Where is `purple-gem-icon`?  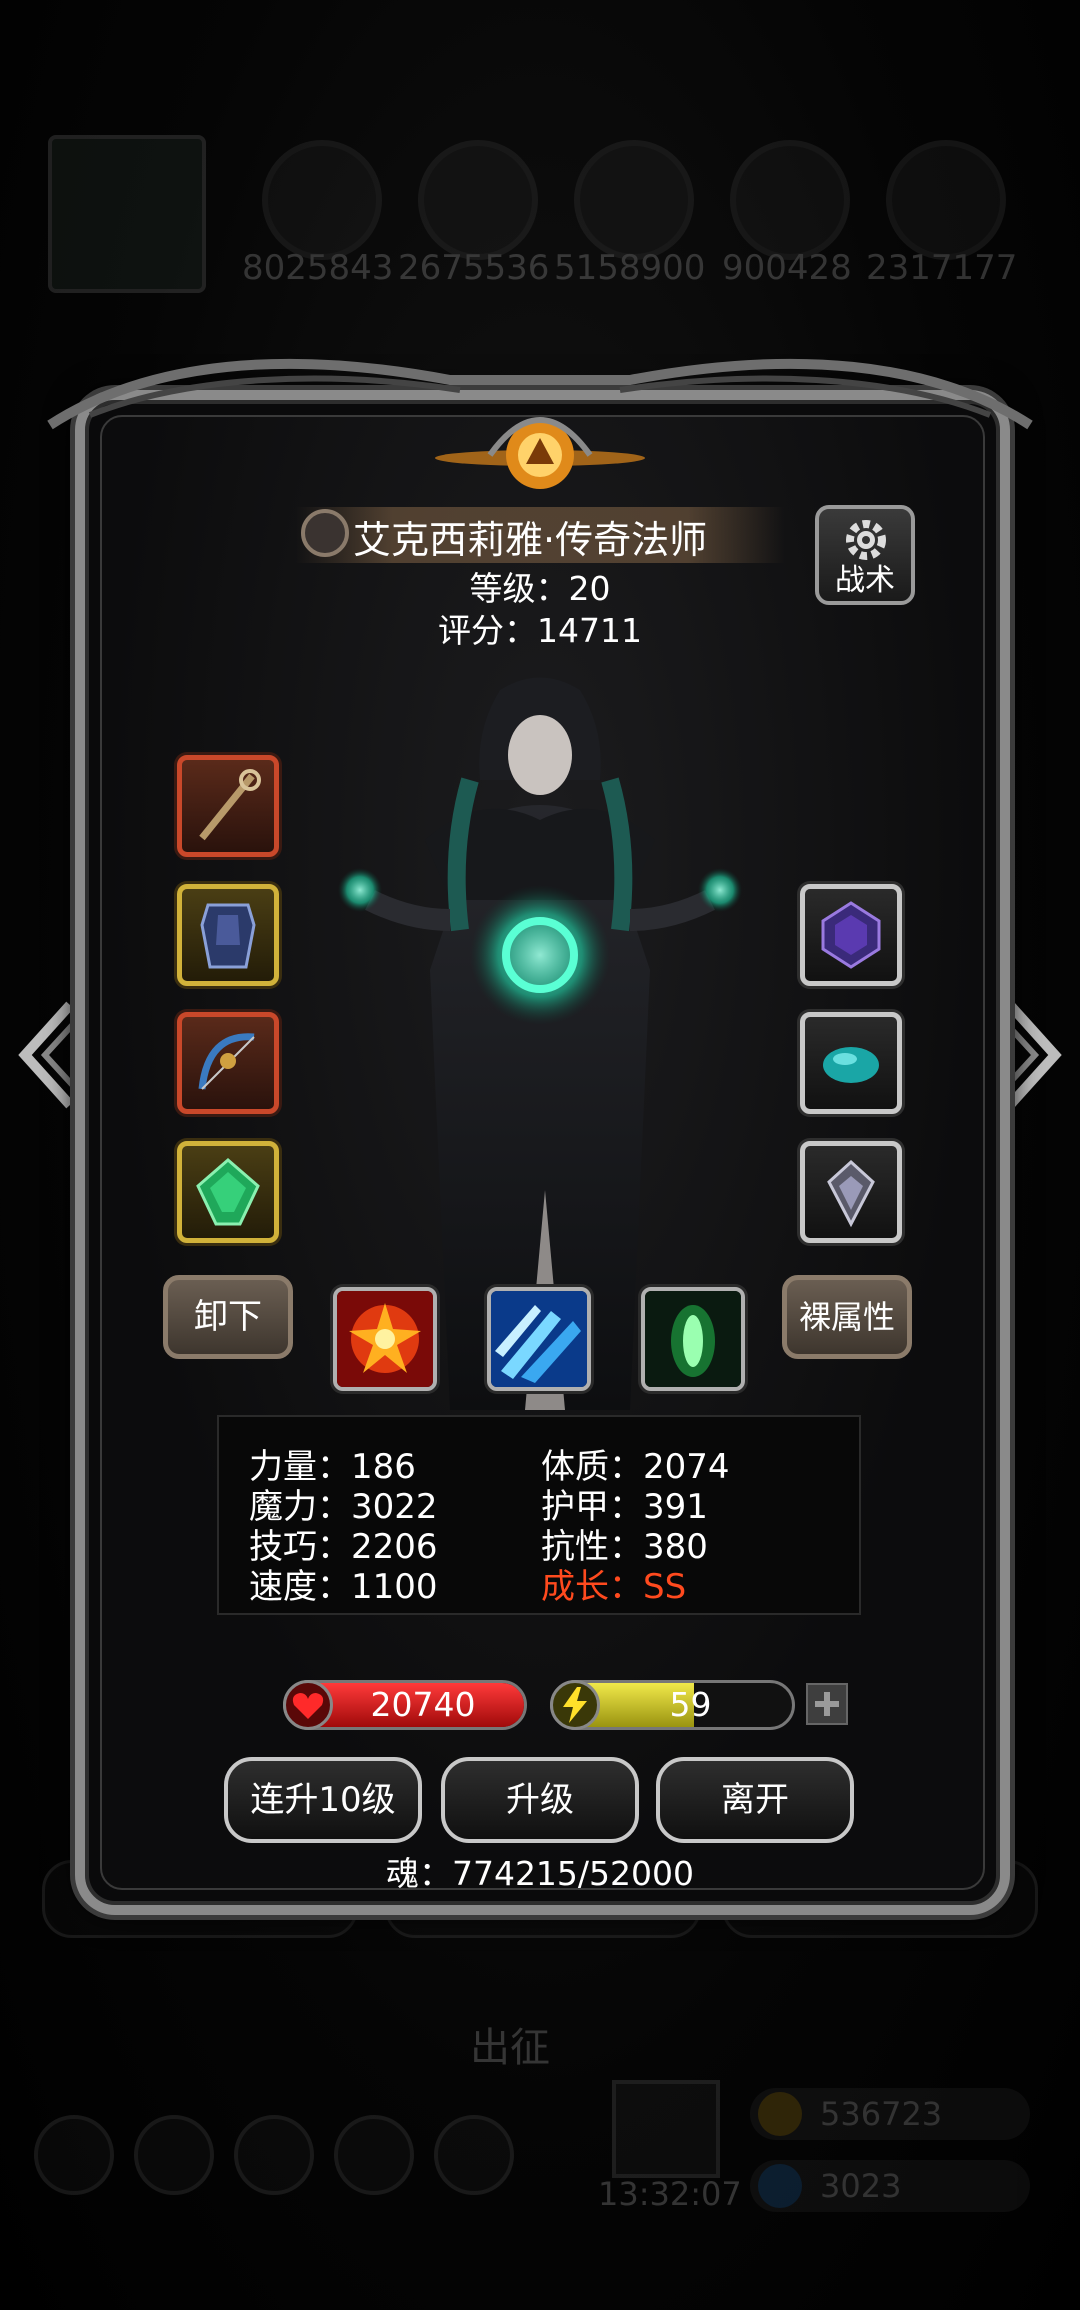
purple-gem-icon is located at coordinates (851, 935).